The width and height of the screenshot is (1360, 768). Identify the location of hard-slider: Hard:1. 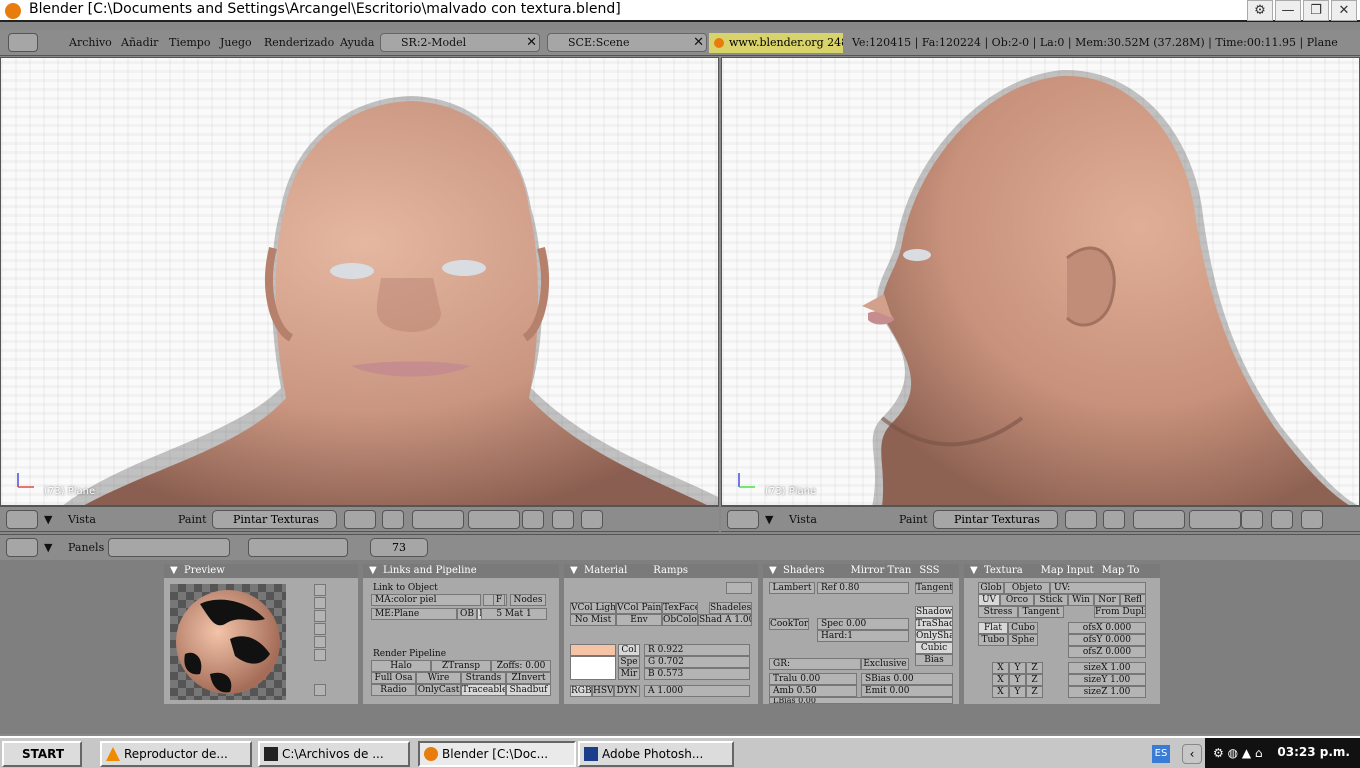
(863, 636).